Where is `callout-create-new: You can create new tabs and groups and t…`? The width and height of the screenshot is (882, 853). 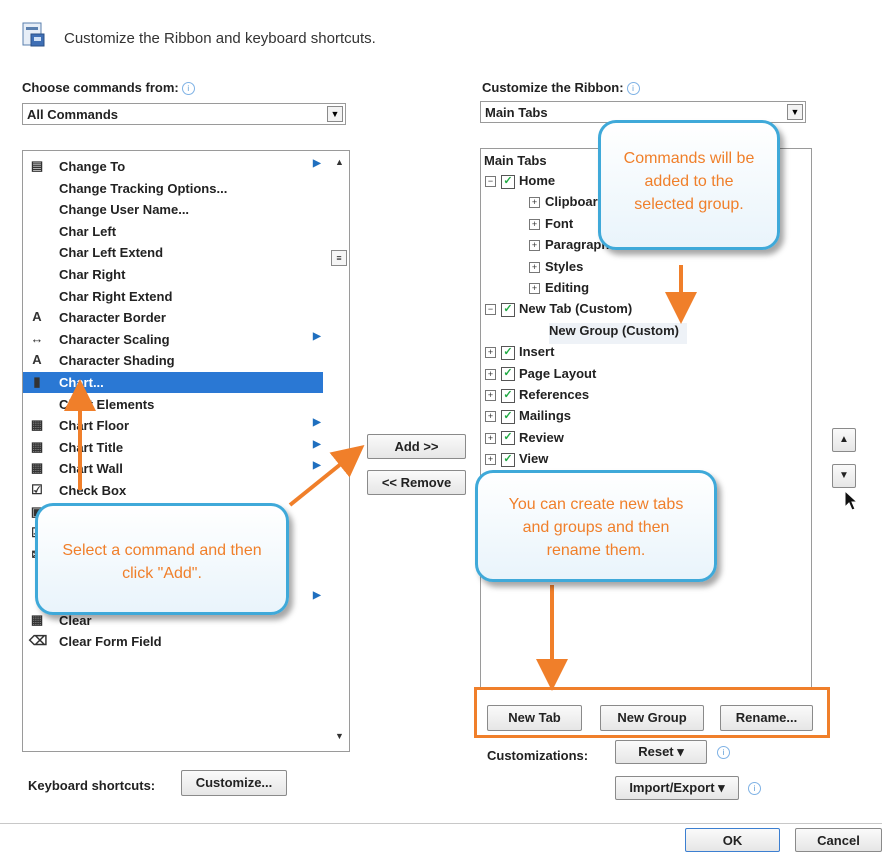
callout-create-new: You can create new tabs and groups and t… is located at coordinates (596, 526).